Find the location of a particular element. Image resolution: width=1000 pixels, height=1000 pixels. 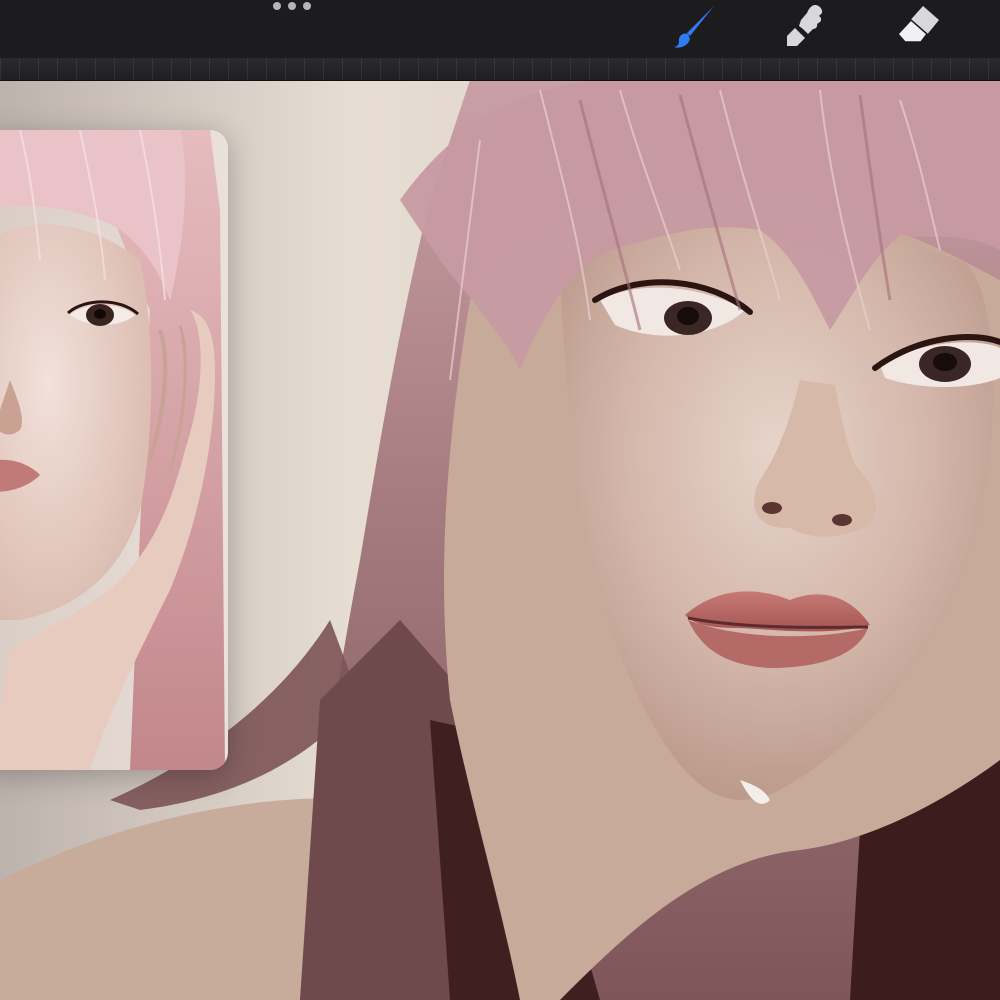

more-menu-button is located at coordinates (292, 6).